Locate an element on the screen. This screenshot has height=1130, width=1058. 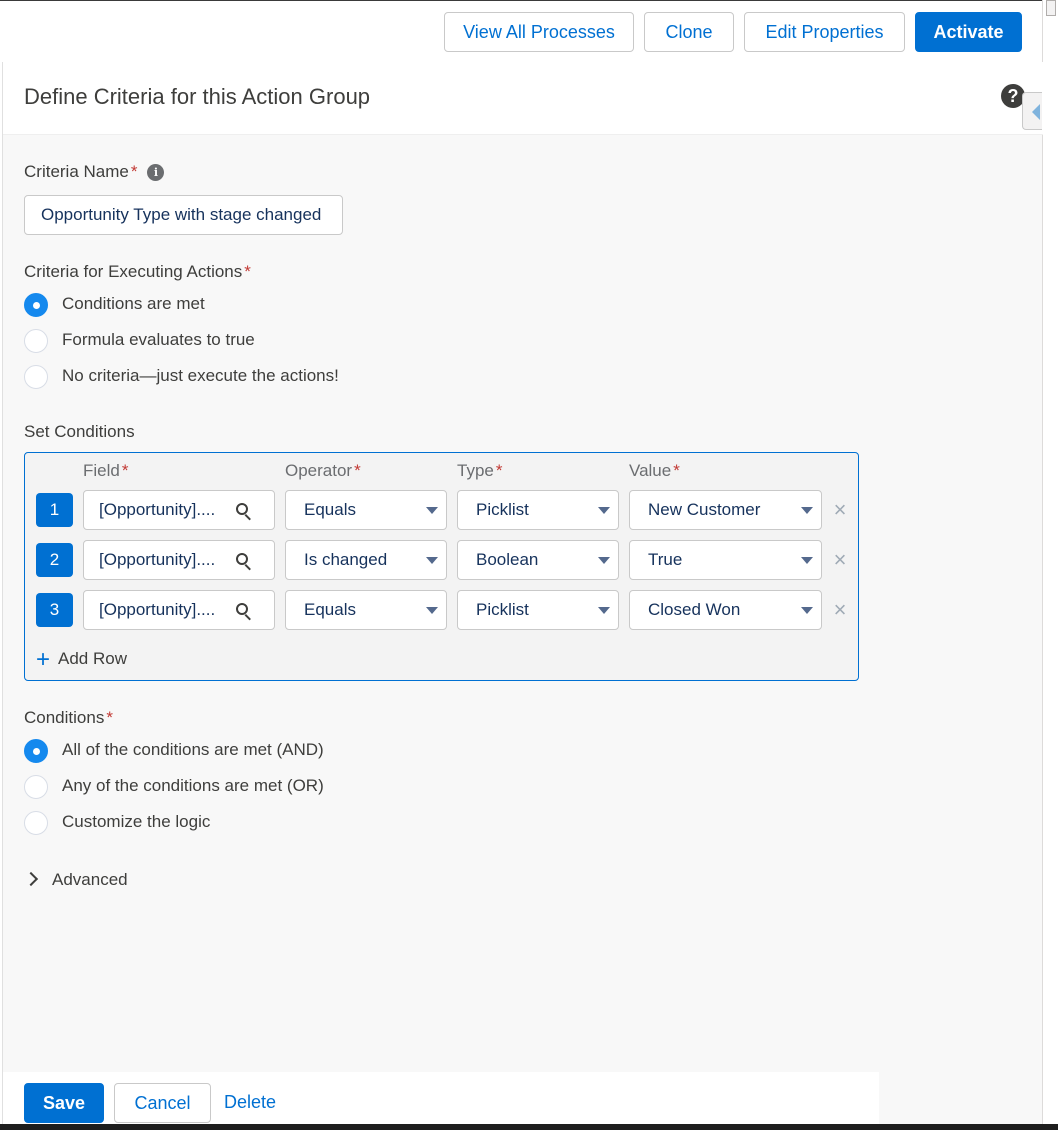
criteria-name-input: Opportunity Type with stage changed is located at coordinates (183, 215).